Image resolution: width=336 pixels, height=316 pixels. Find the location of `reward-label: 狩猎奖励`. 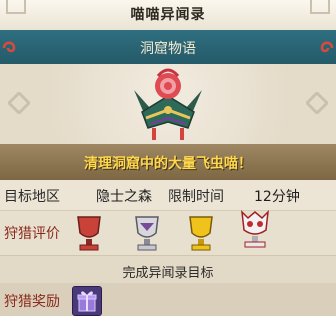

reward-label: 狩猎奖励 is located at coordinates (32, 302).